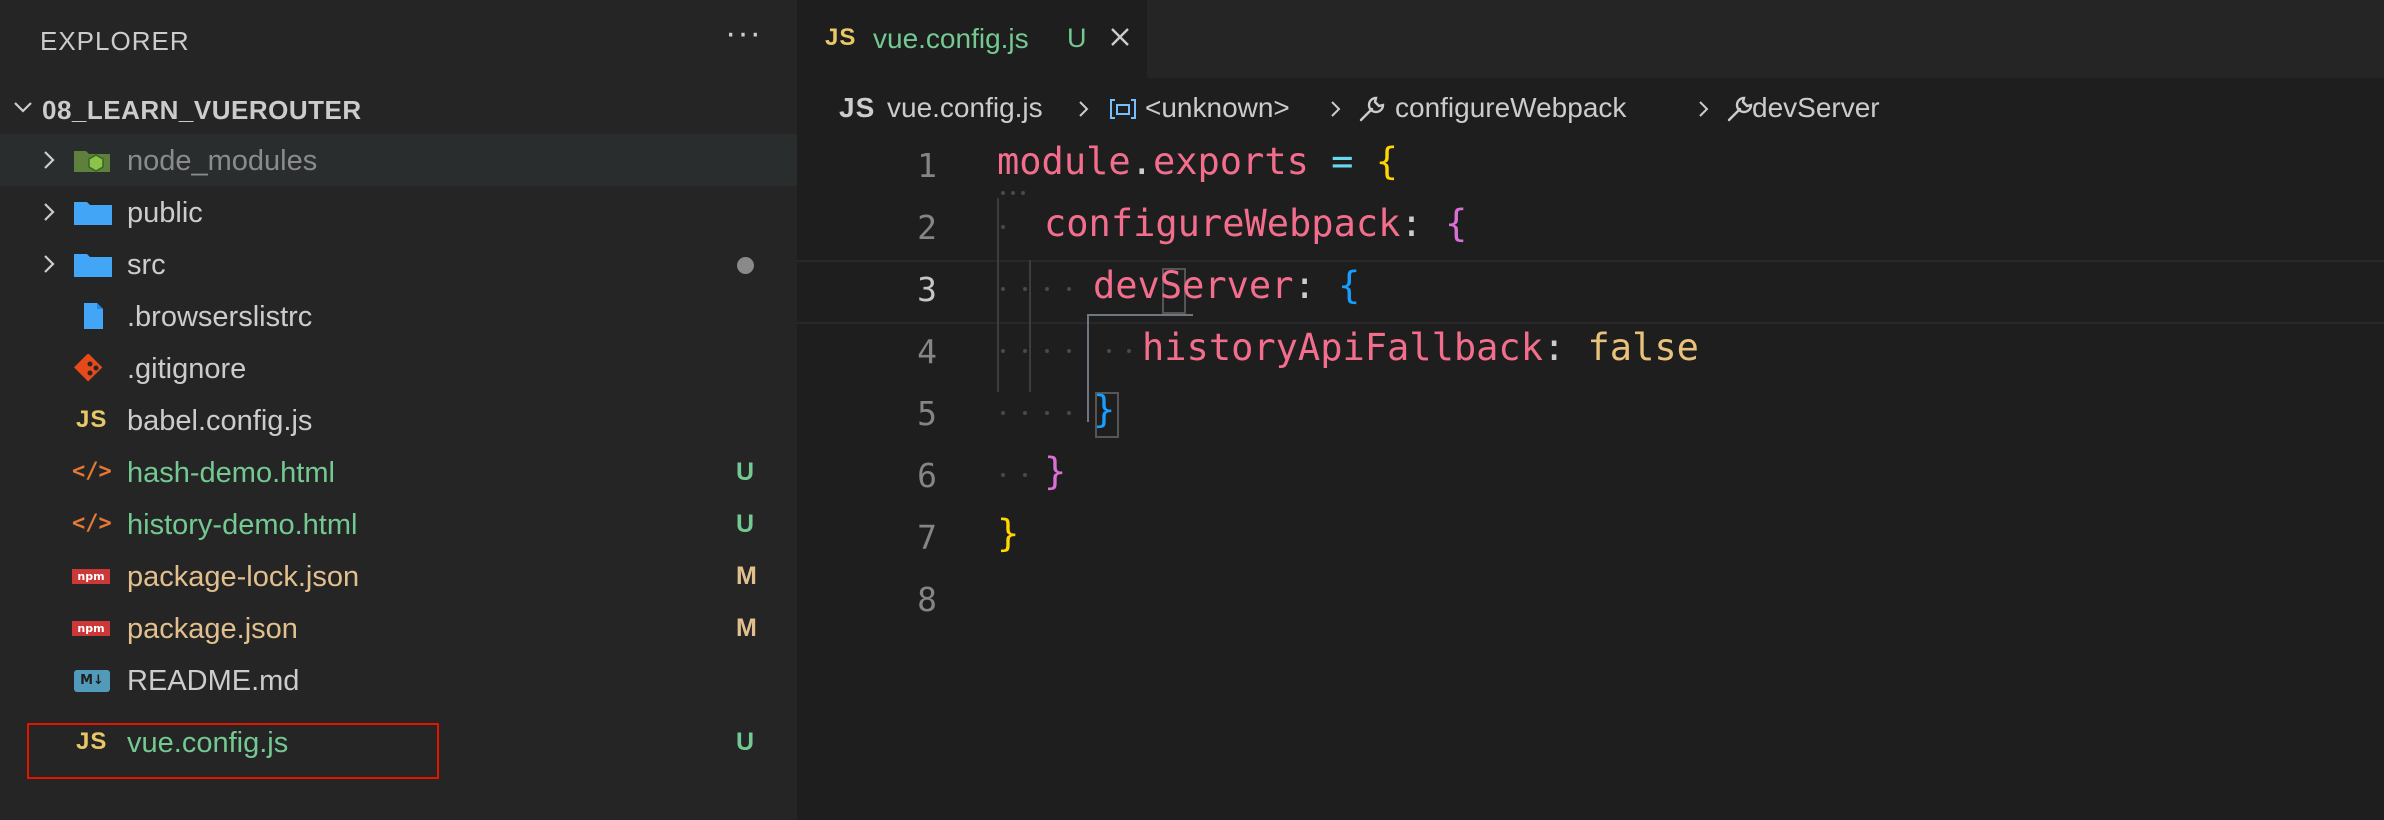  I want to click on chevron-down-icon, so click(23, 107).